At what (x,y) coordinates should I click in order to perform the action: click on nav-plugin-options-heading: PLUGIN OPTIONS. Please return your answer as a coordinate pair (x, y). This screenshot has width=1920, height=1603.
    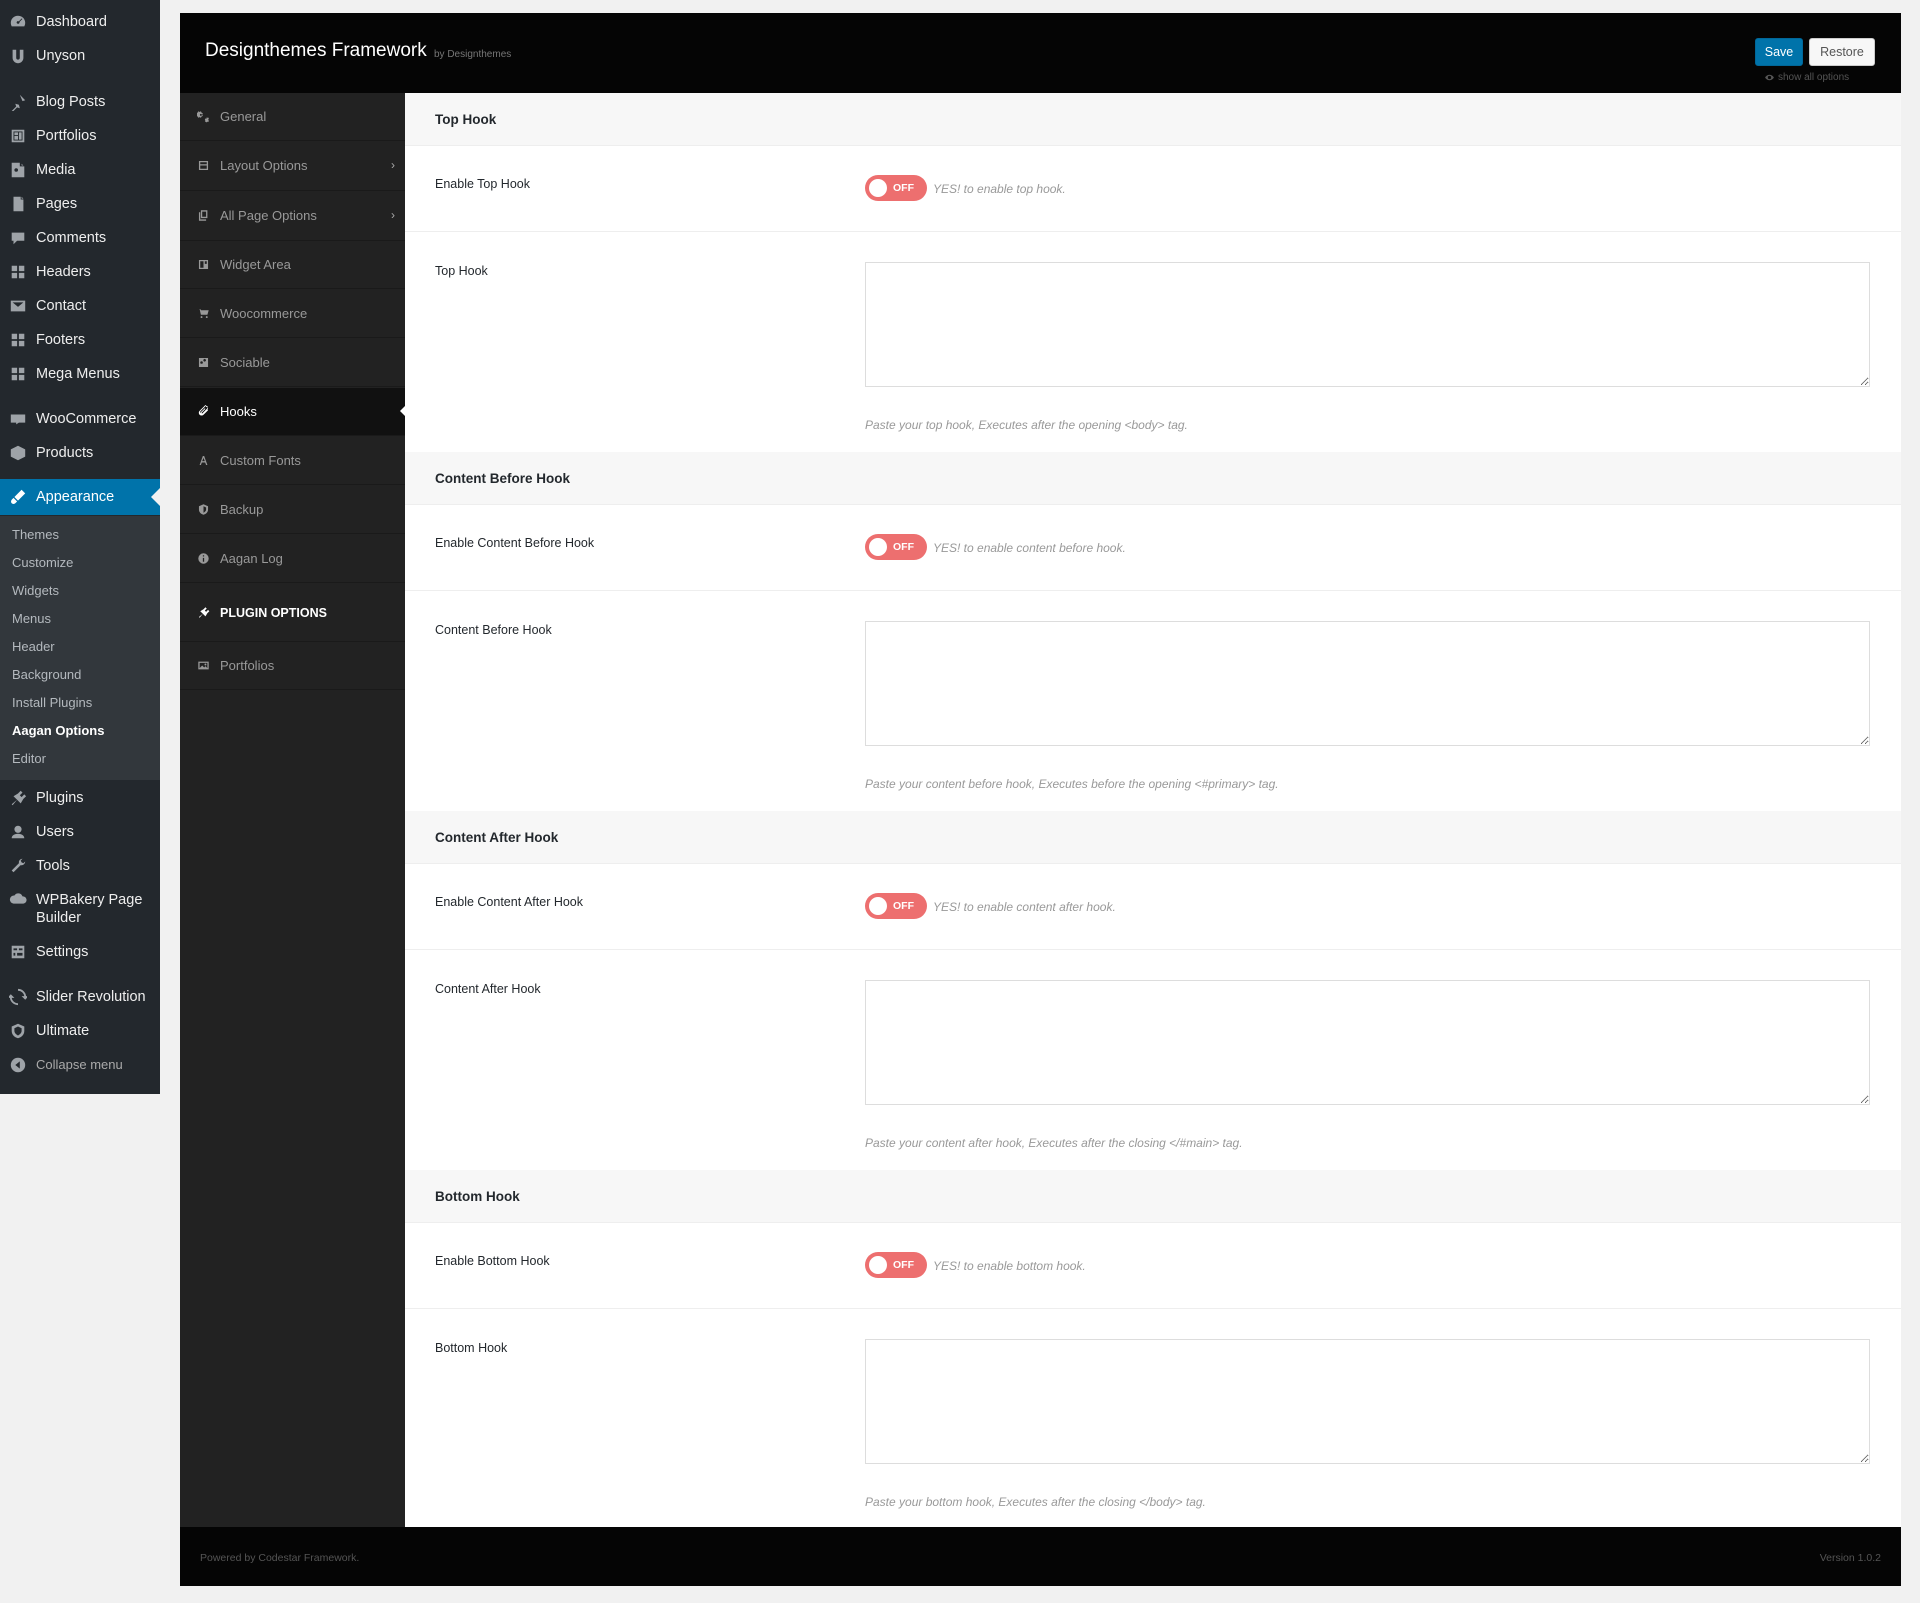
    Looking at the image, I should click on (292, 613).